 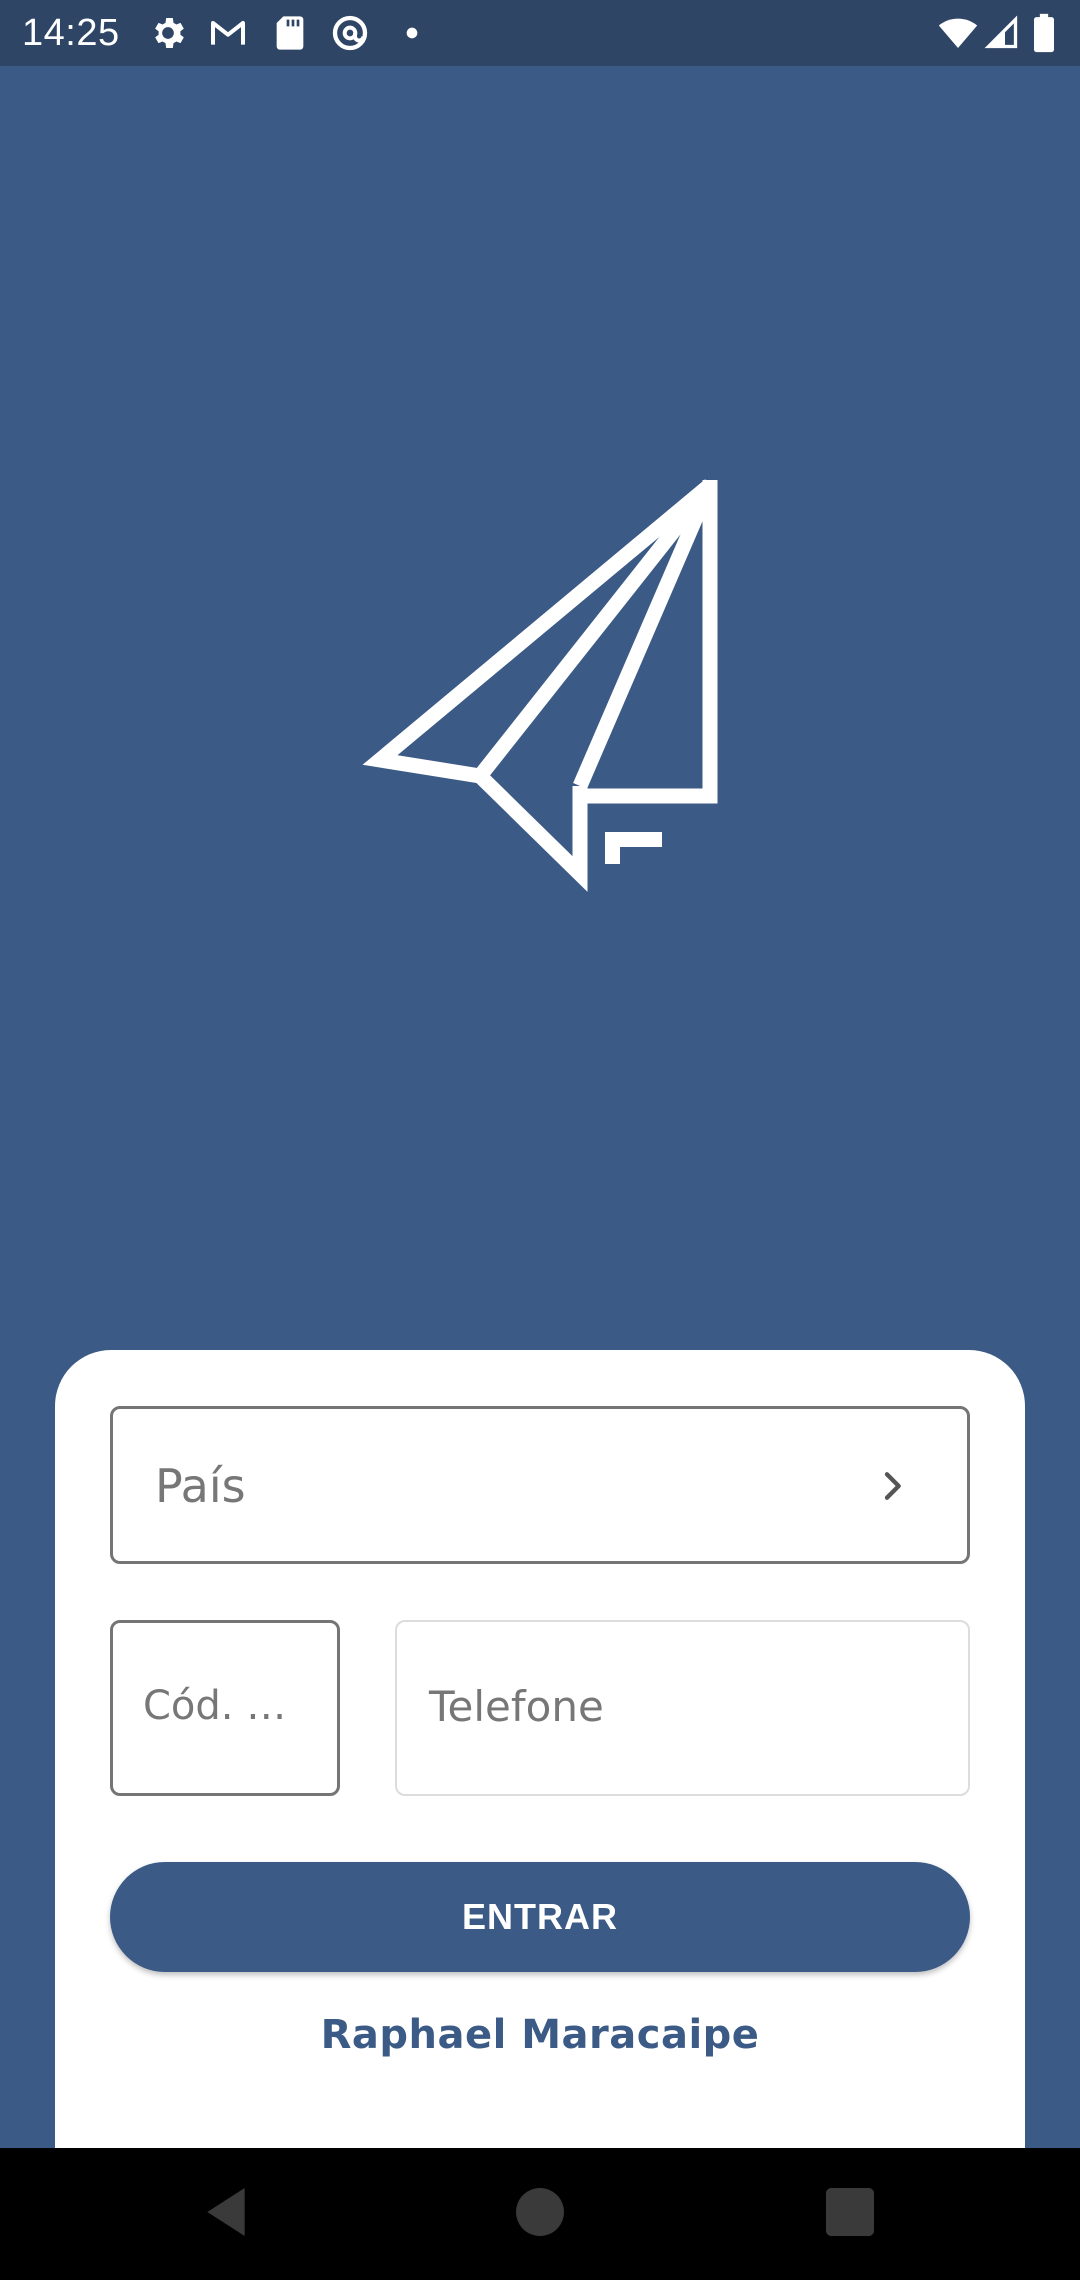 I want to click on wifi-icon, so click(x=958, y=33).